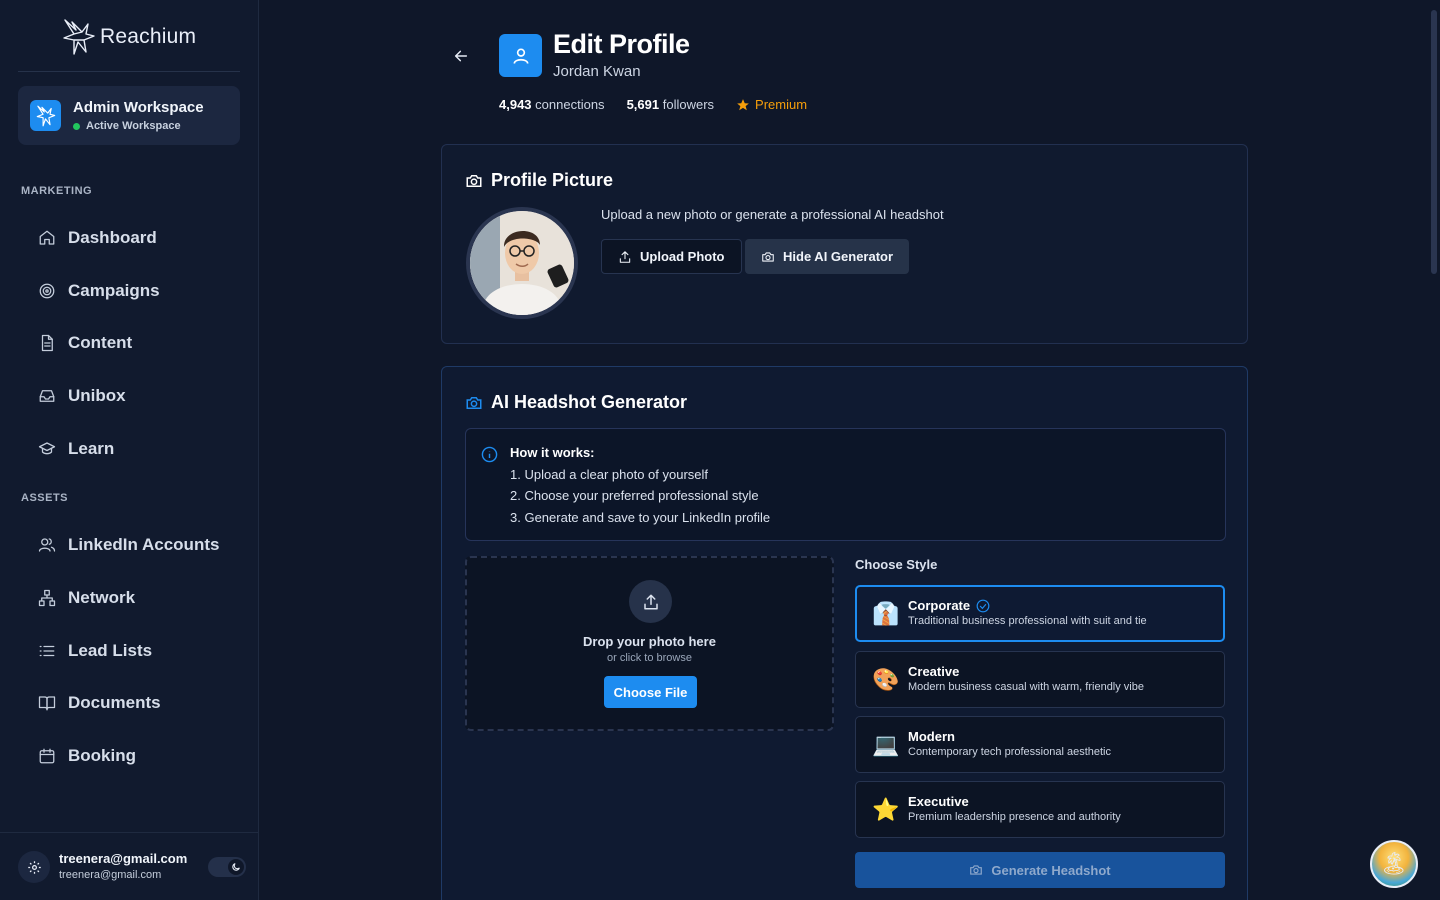 Image resolution: width=1440 pixels, height=900 pixels. Describe the element at coordinates (1394, 864) in the screenshot. I see `assistant-avatar-button: 🏝` at that location.